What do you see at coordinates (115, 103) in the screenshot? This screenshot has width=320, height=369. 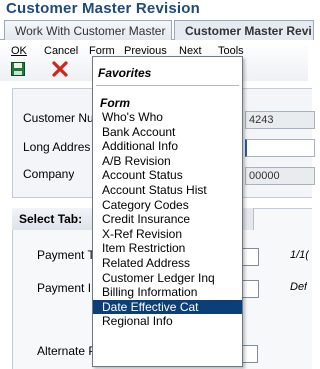 I see `menu-form-heading: Form` at bounding box center [115, 103].